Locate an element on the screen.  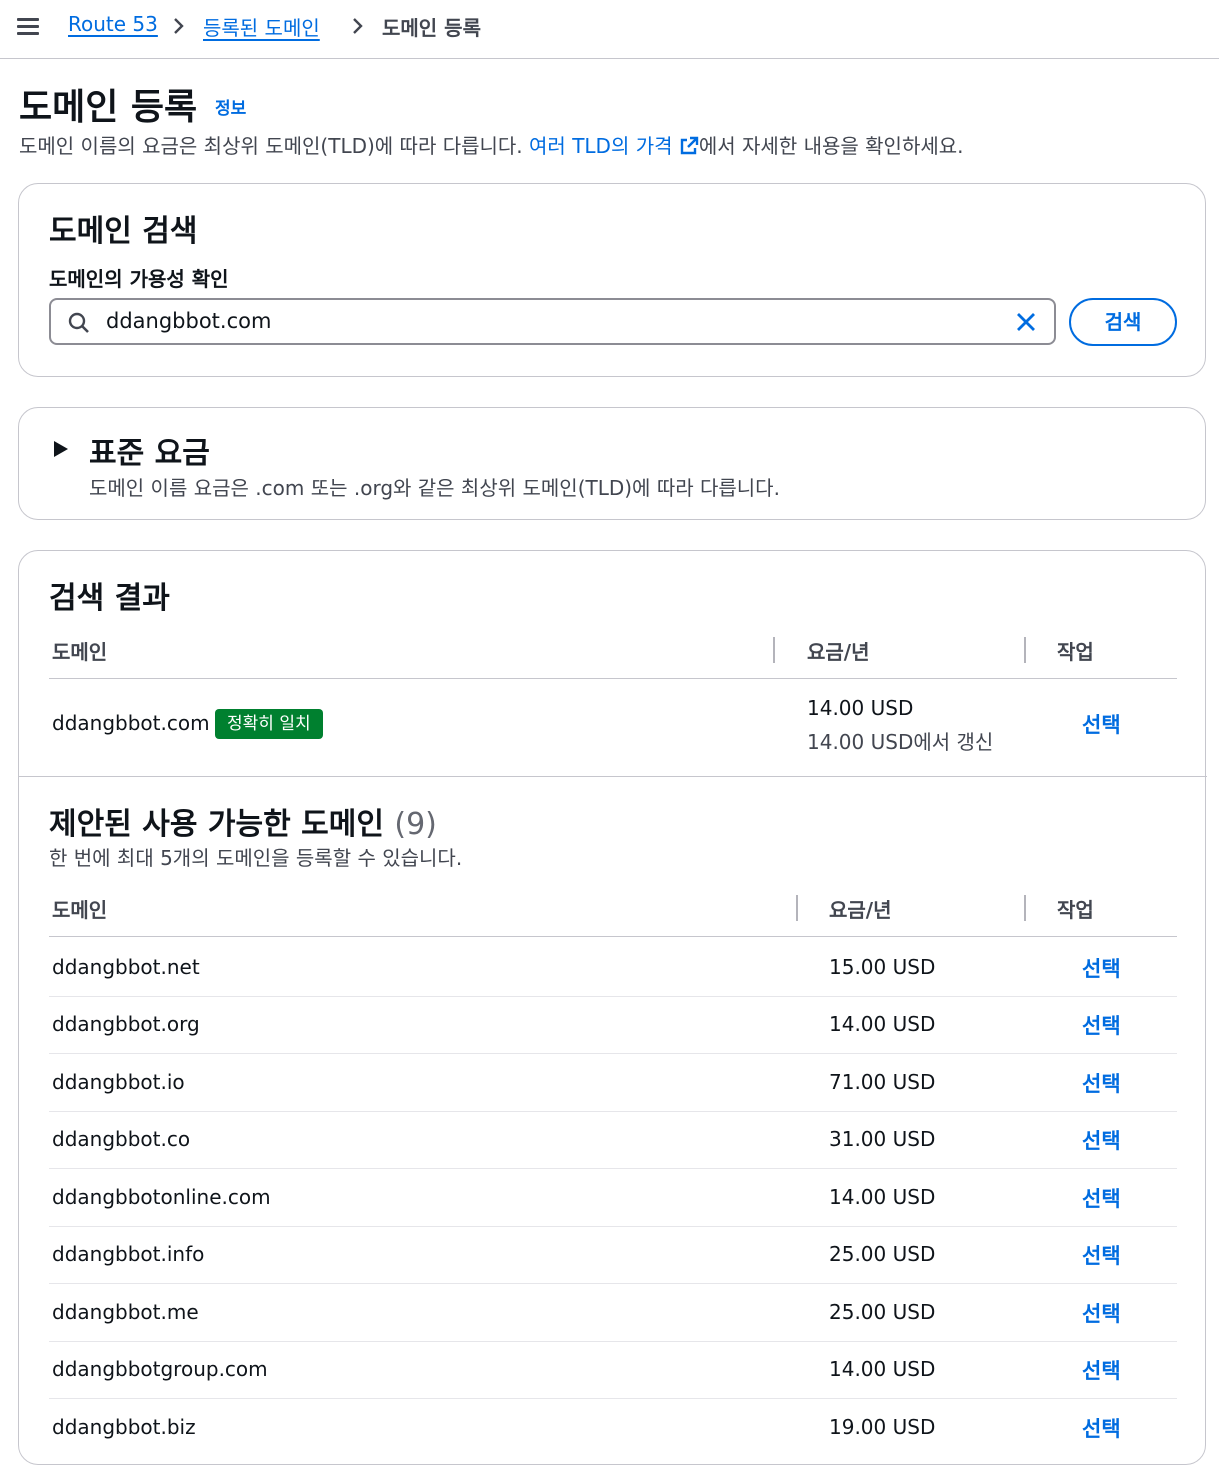
caret-right-icon is located at coordinates (61, 449).